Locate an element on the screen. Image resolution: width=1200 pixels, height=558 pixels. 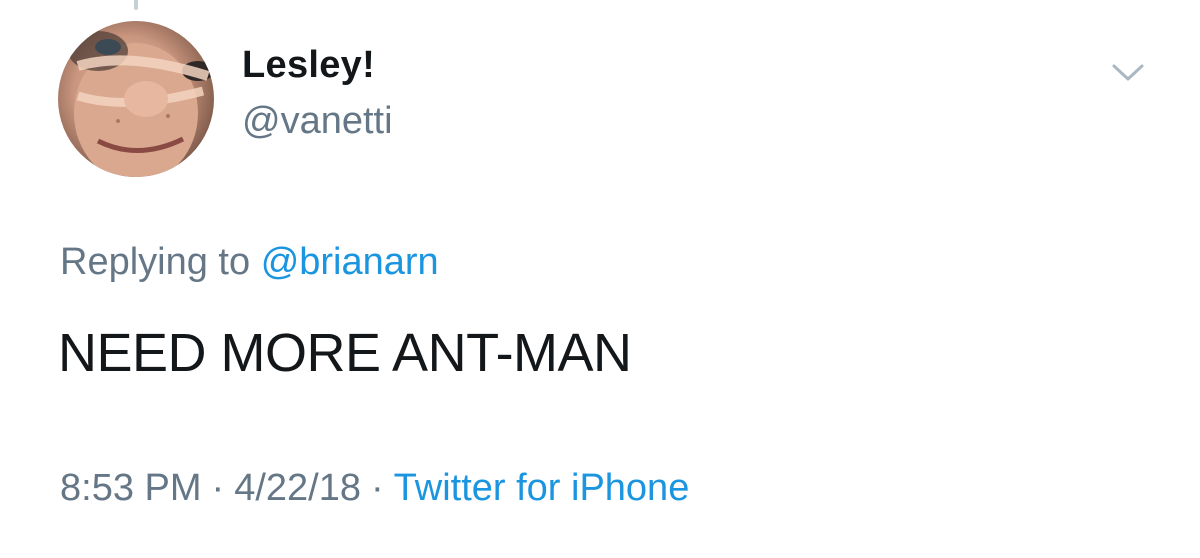
tweet-text: NEED MORE ANT-MAN is located at coordinates (345, 353).